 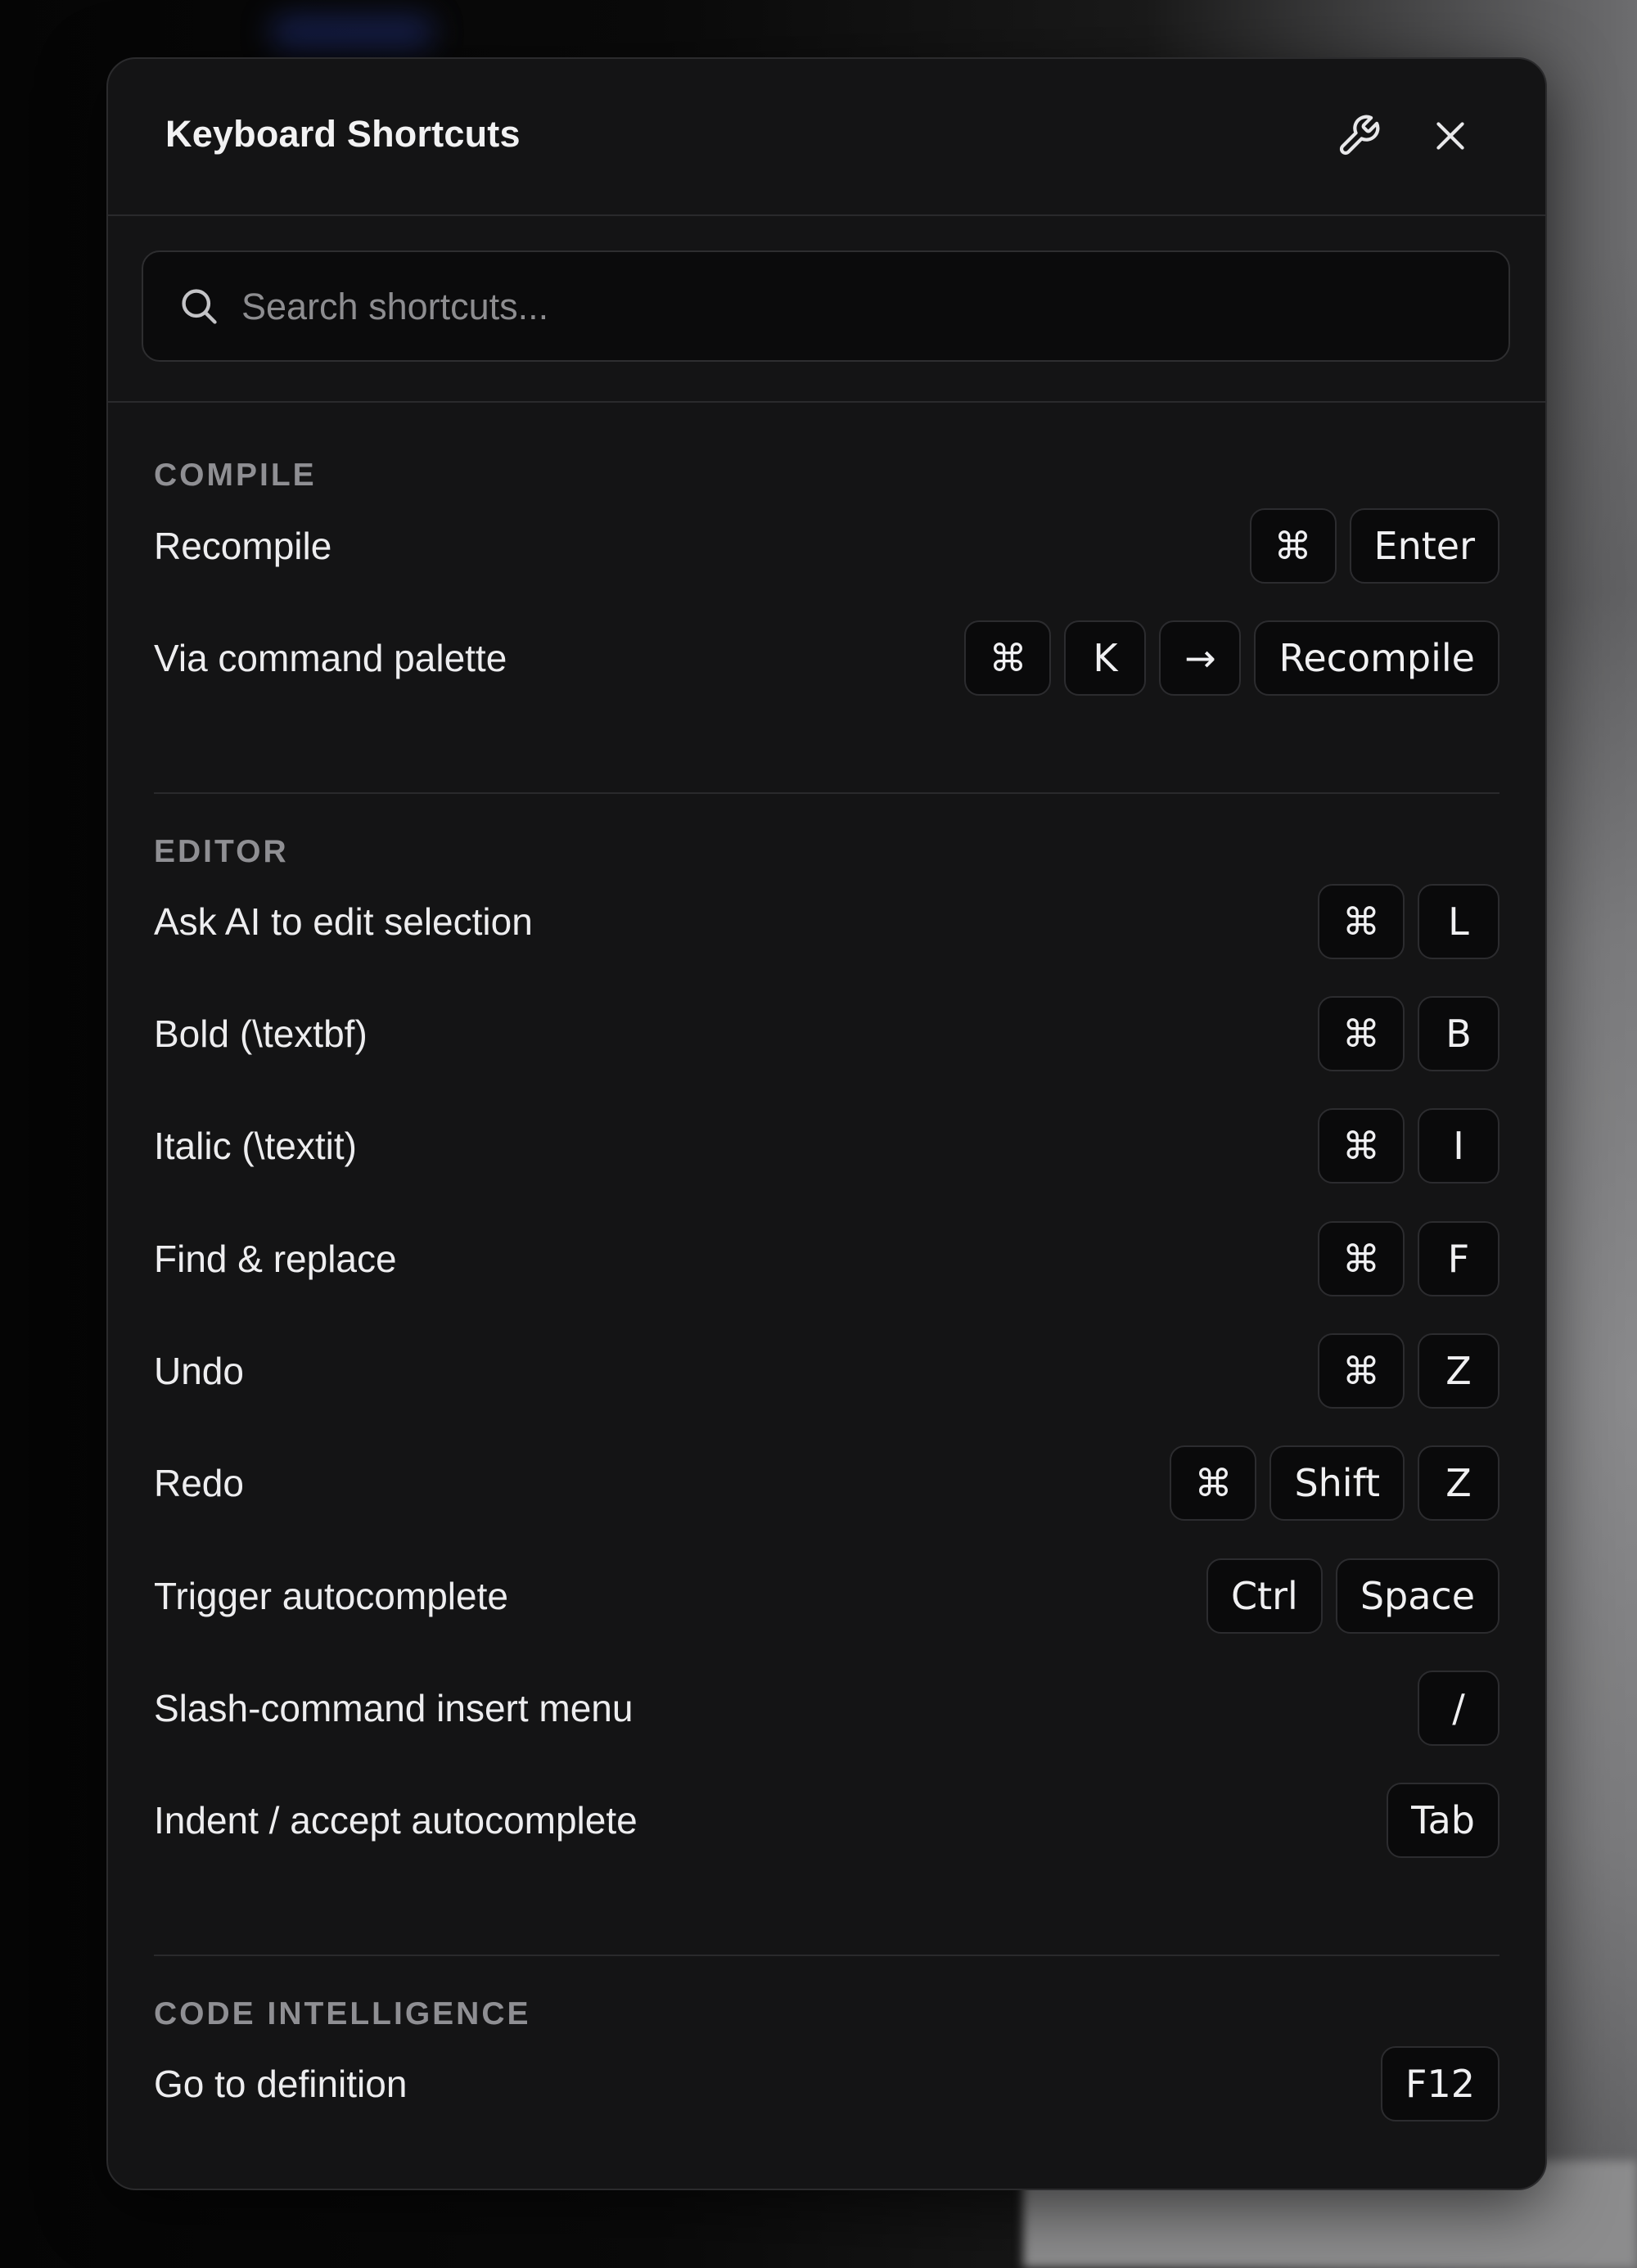 I want to click on key-combination: ⌘ F, so click(x=1408, y=1259).